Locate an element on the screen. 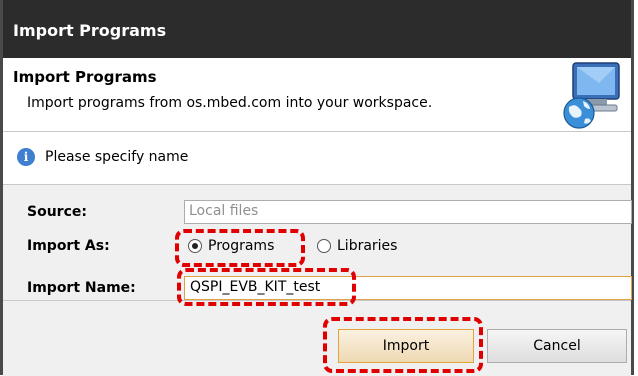  cancel-button: Cancel is located at coordinates (557, 346).